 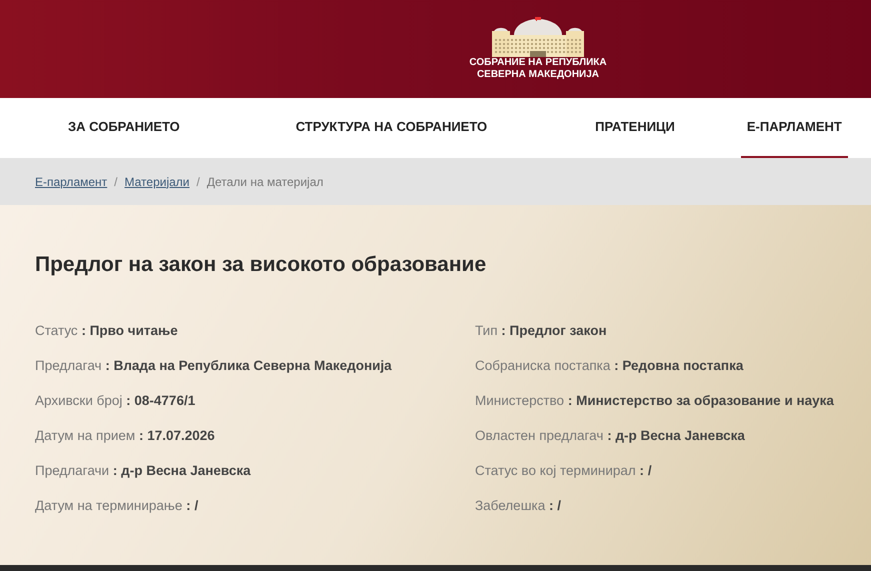 What do you see at coordinates (255, 330) in the screenshot?
I see `detail-field: Статус : Прво читање` at bounding box center [255, 330].